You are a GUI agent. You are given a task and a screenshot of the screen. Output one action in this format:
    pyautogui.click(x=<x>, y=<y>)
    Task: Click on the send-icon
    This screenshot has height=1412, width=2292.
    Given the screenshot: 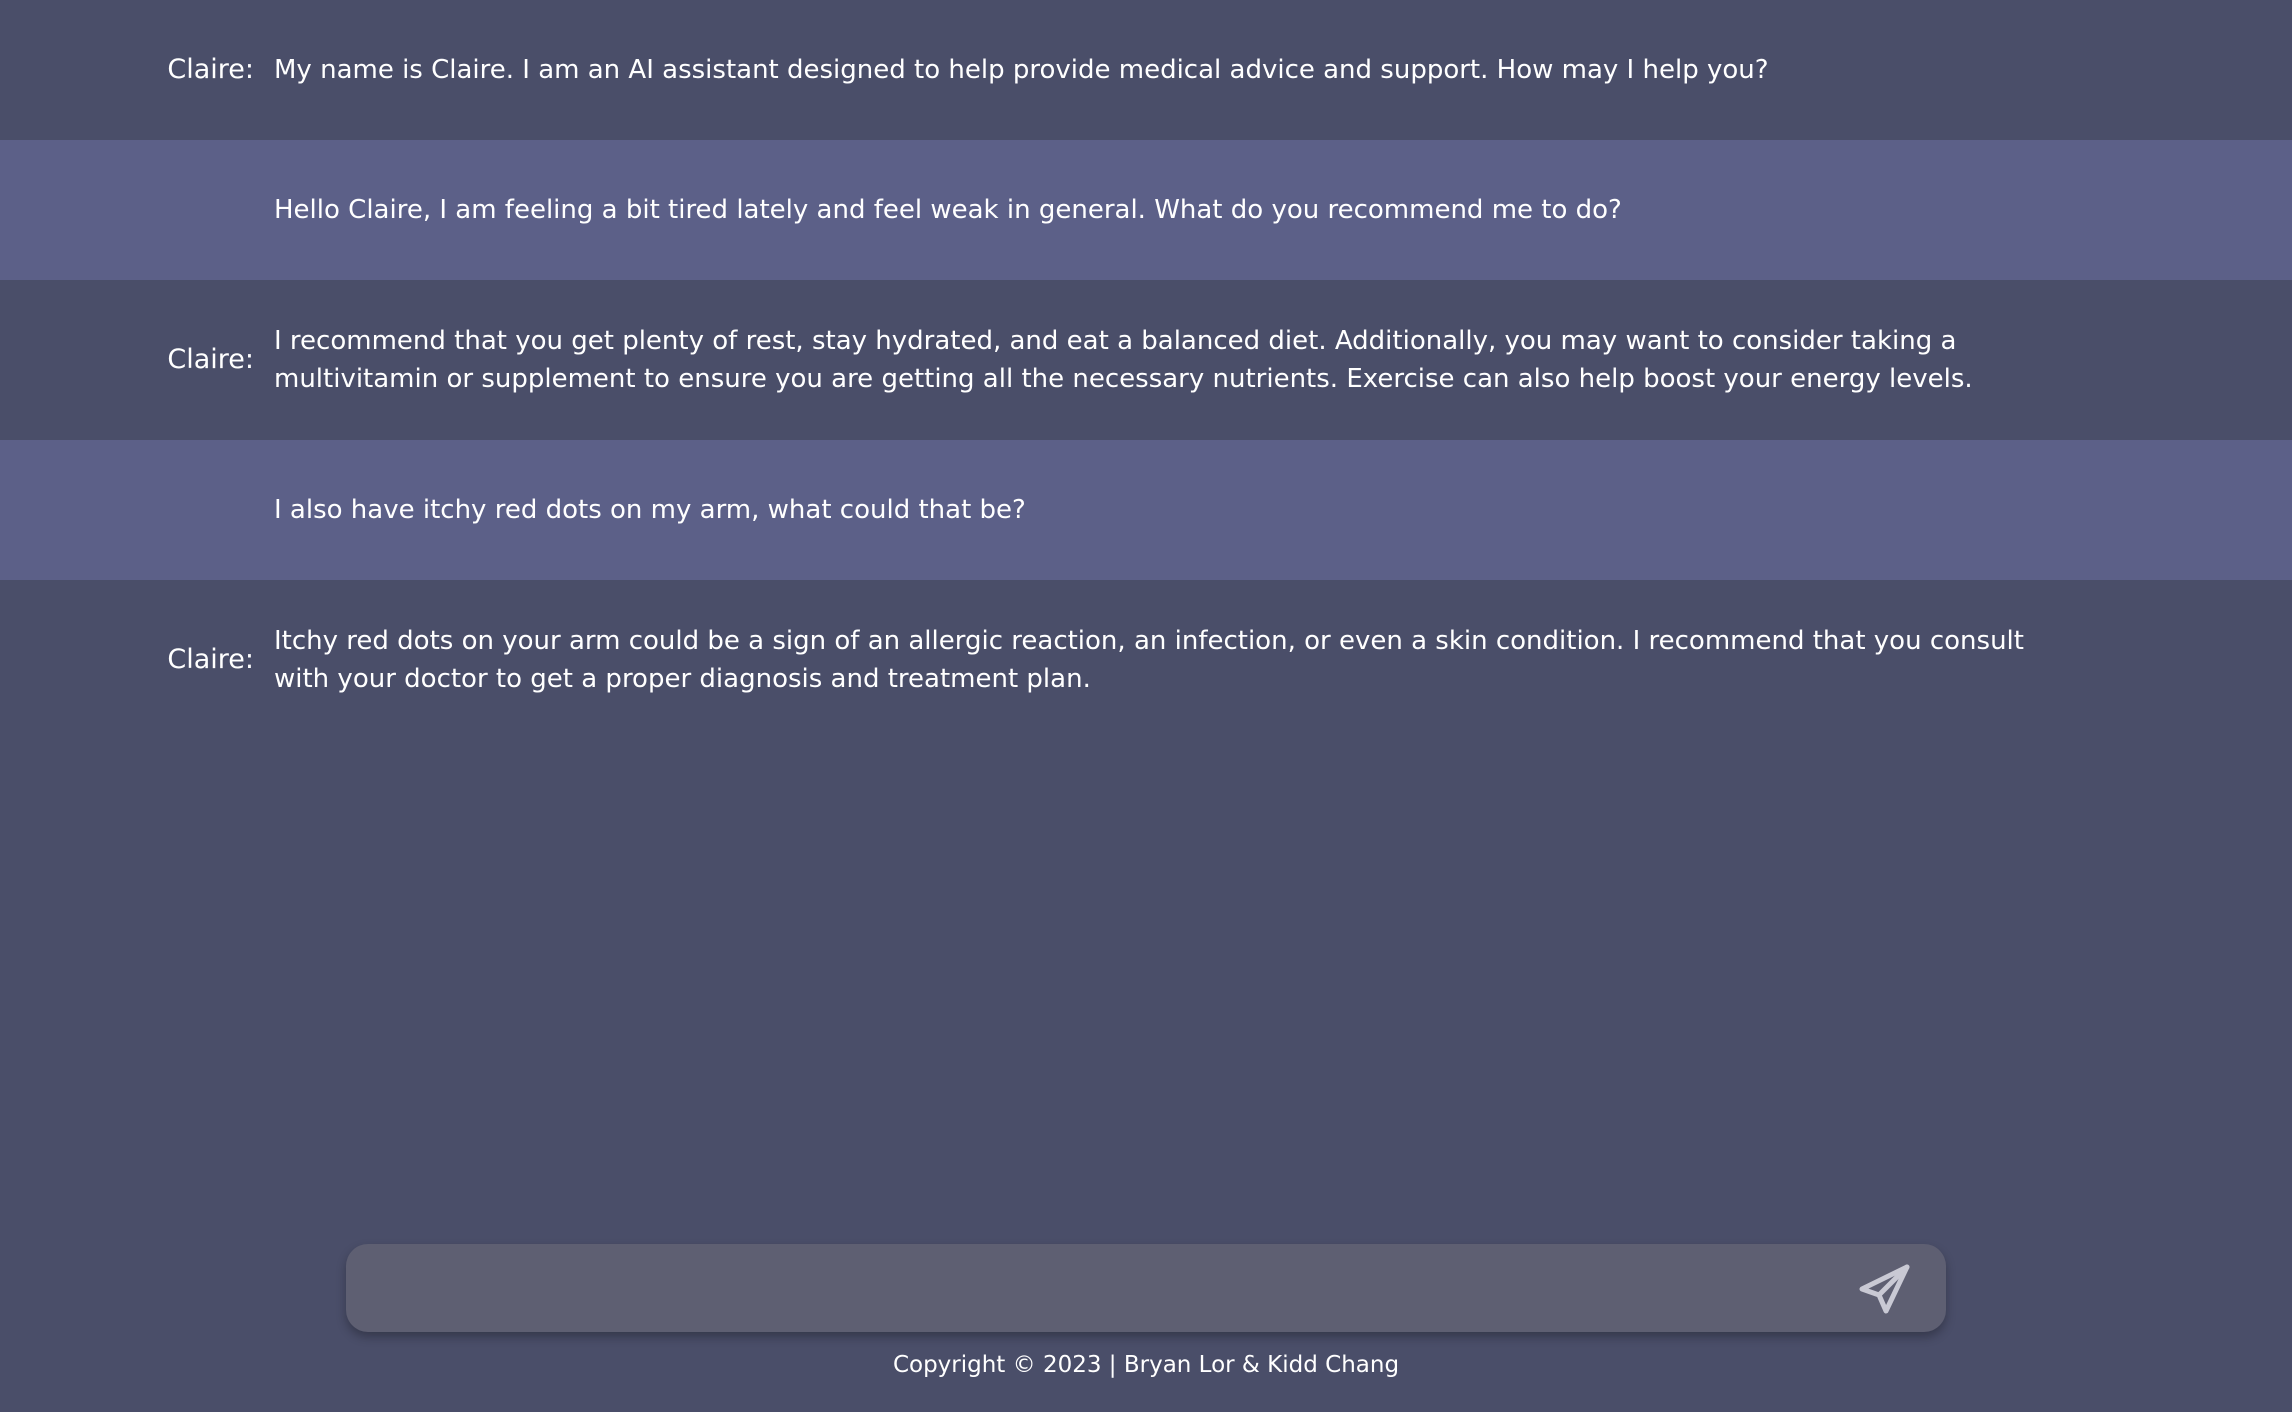 What is the action you would take?
    pyautogui.click(x=1884, y=1289)
    